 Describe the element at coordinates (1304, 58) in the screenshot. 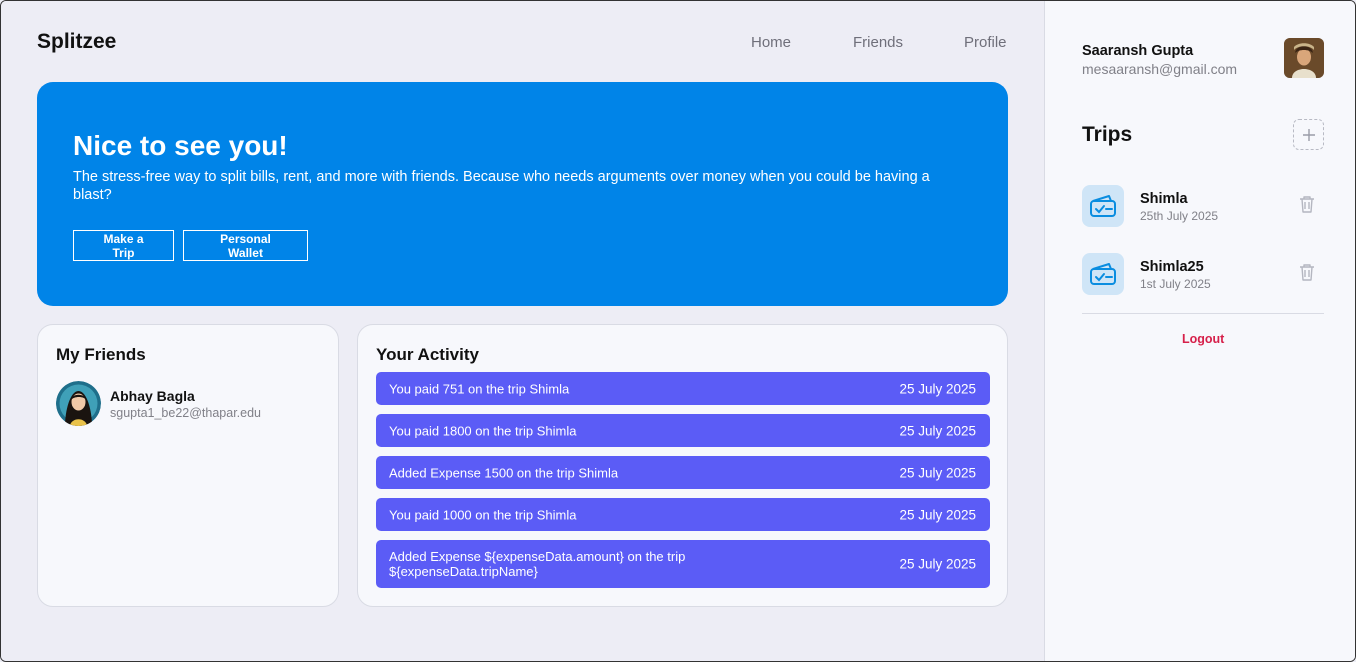

I see `user-avatar` at that location.